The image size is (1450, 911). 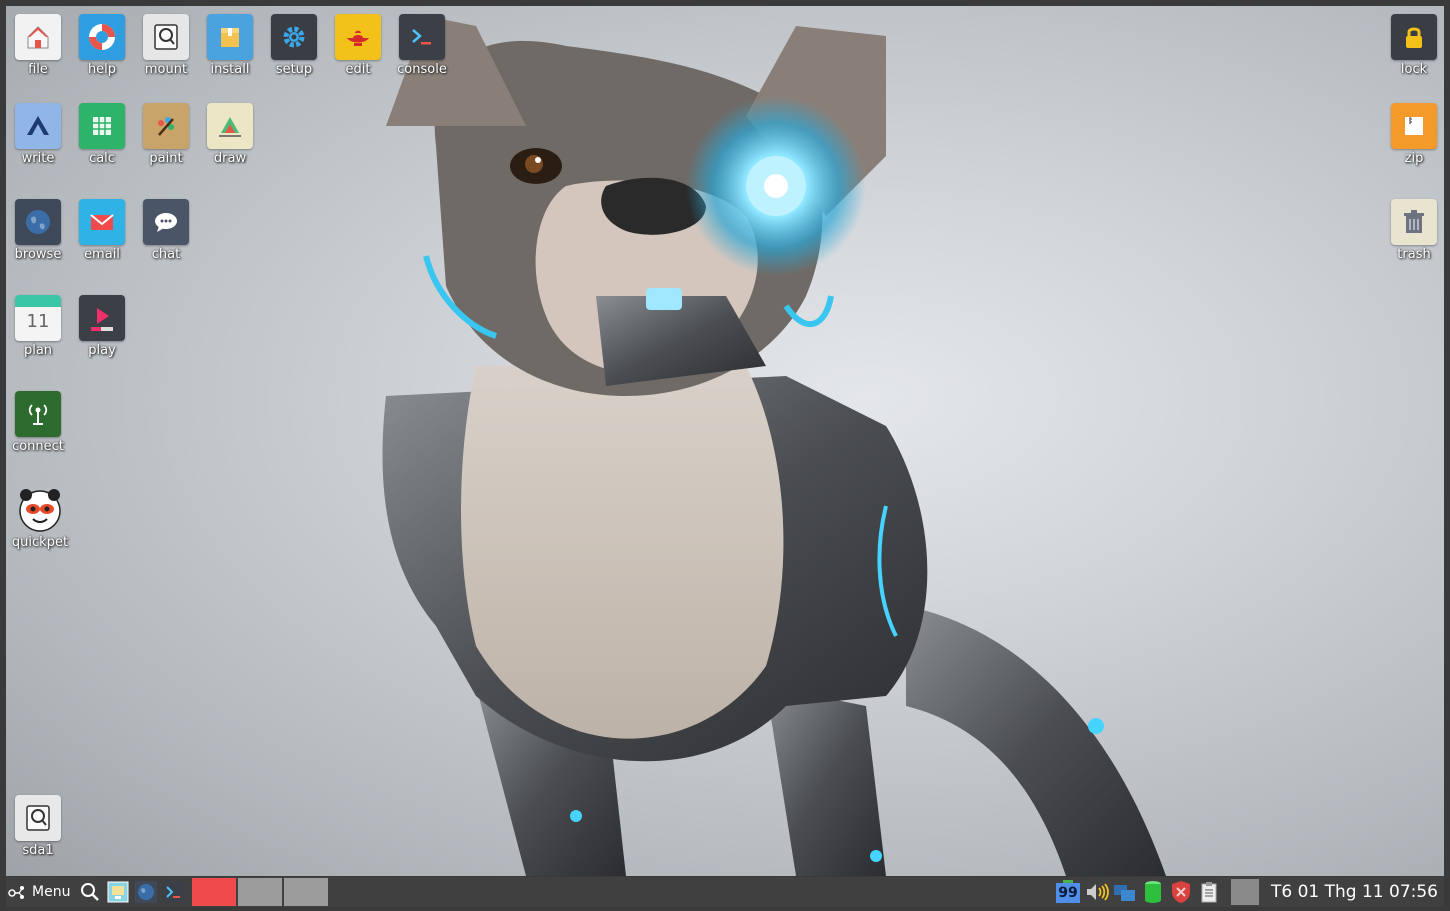 I want to click on desktop-icon-paint: paint, so click(x=166, y=134).